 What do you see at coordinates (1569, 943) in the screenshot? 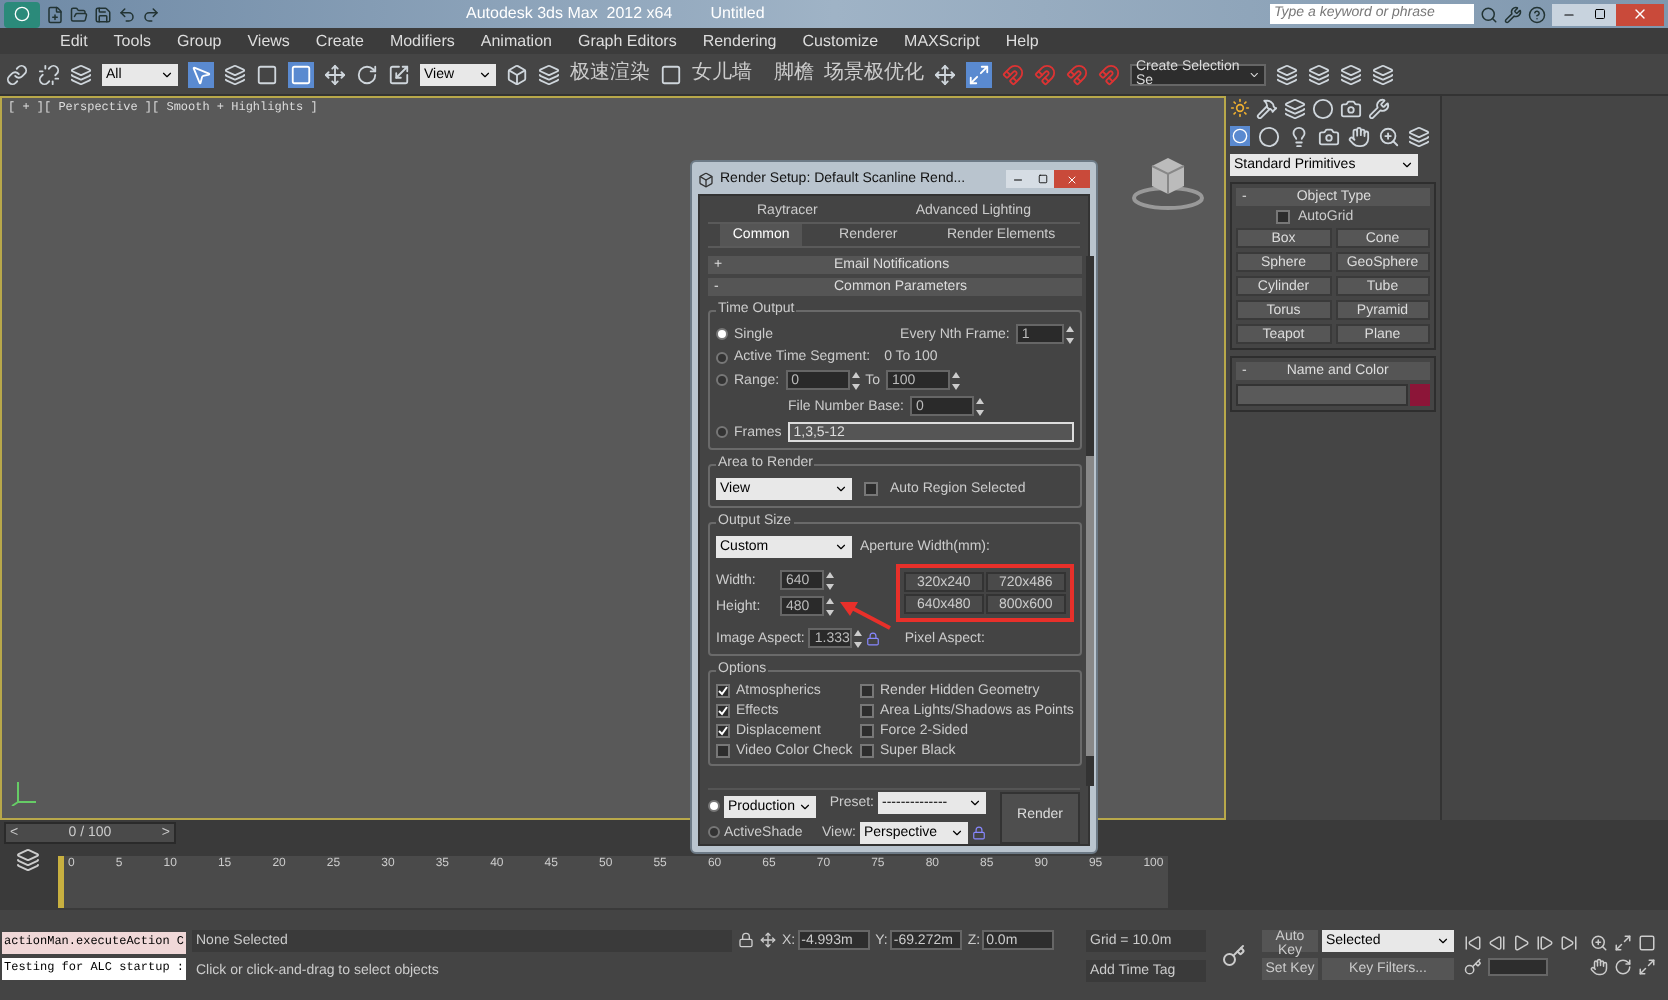
I see `go-to-end-icon` at bounding box center [1569, 943].